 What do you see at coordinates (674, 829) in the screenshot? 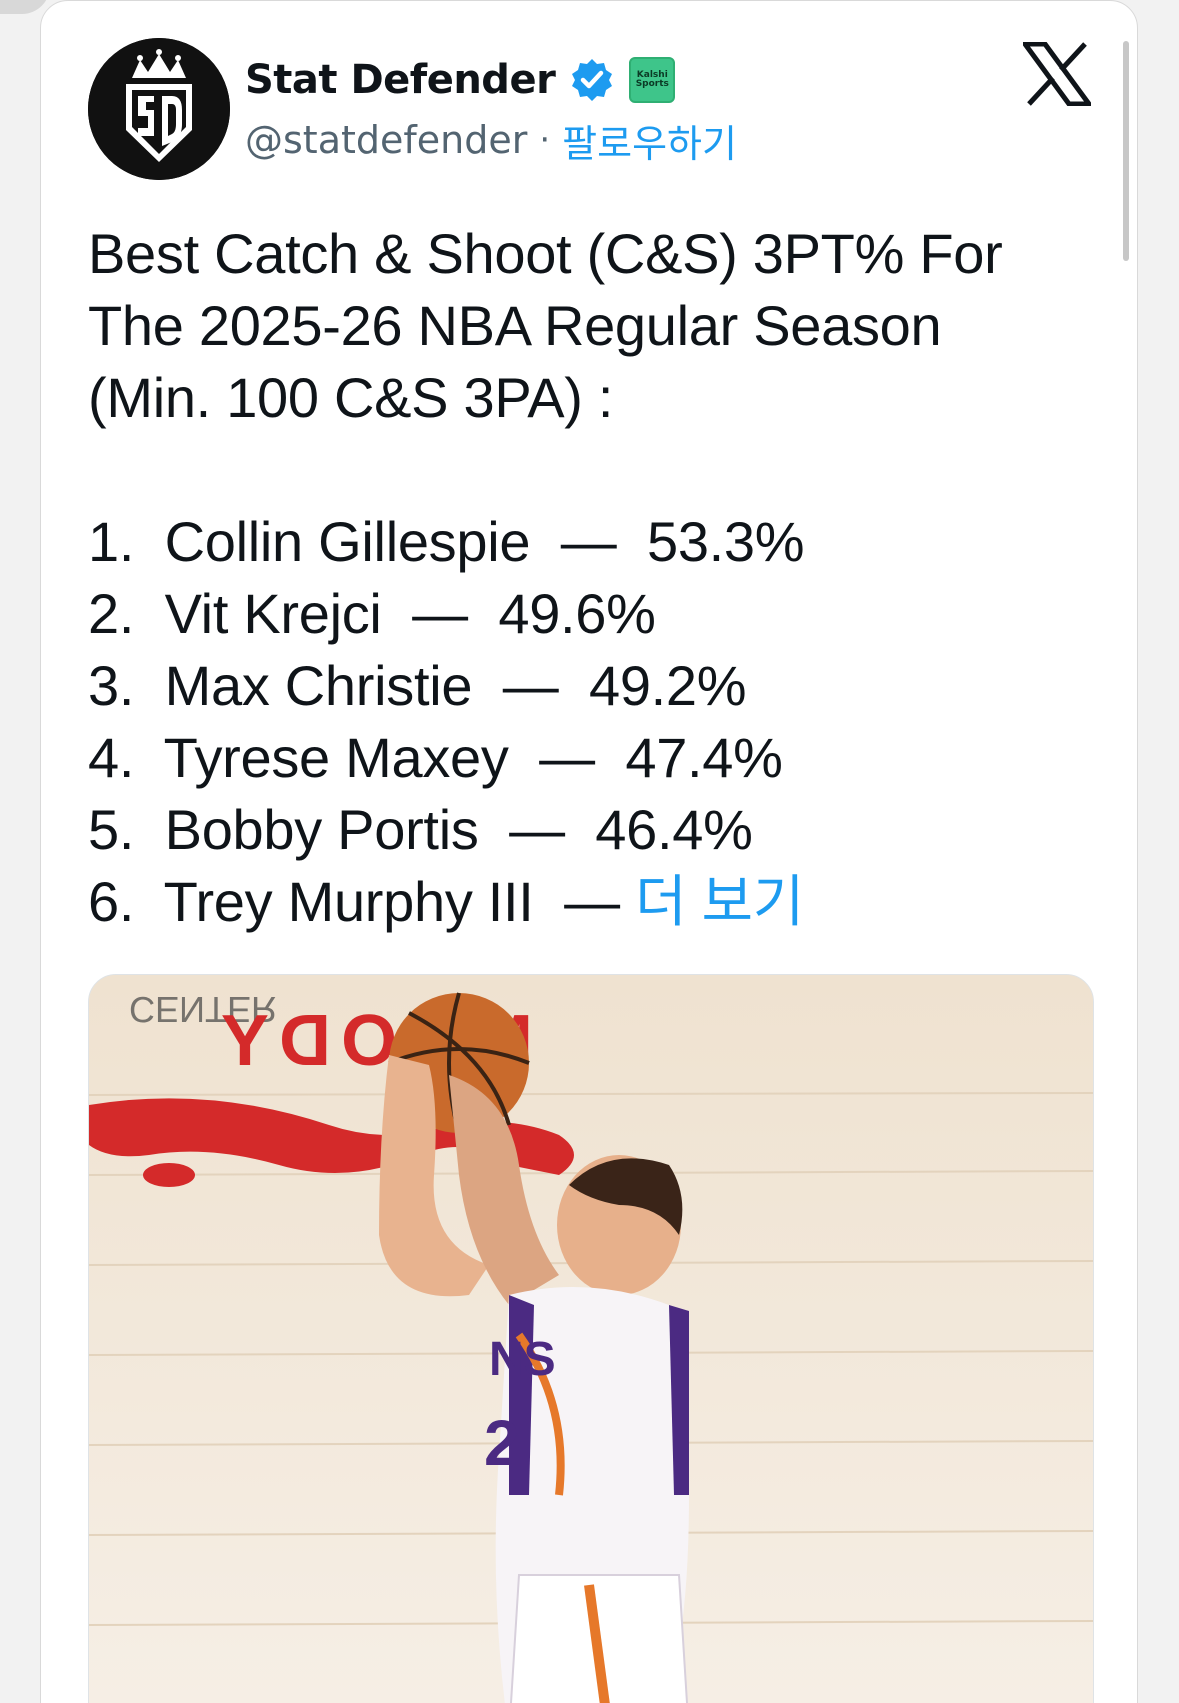
I see `stat-value: 46.4%` at bounding box center [674, 829].